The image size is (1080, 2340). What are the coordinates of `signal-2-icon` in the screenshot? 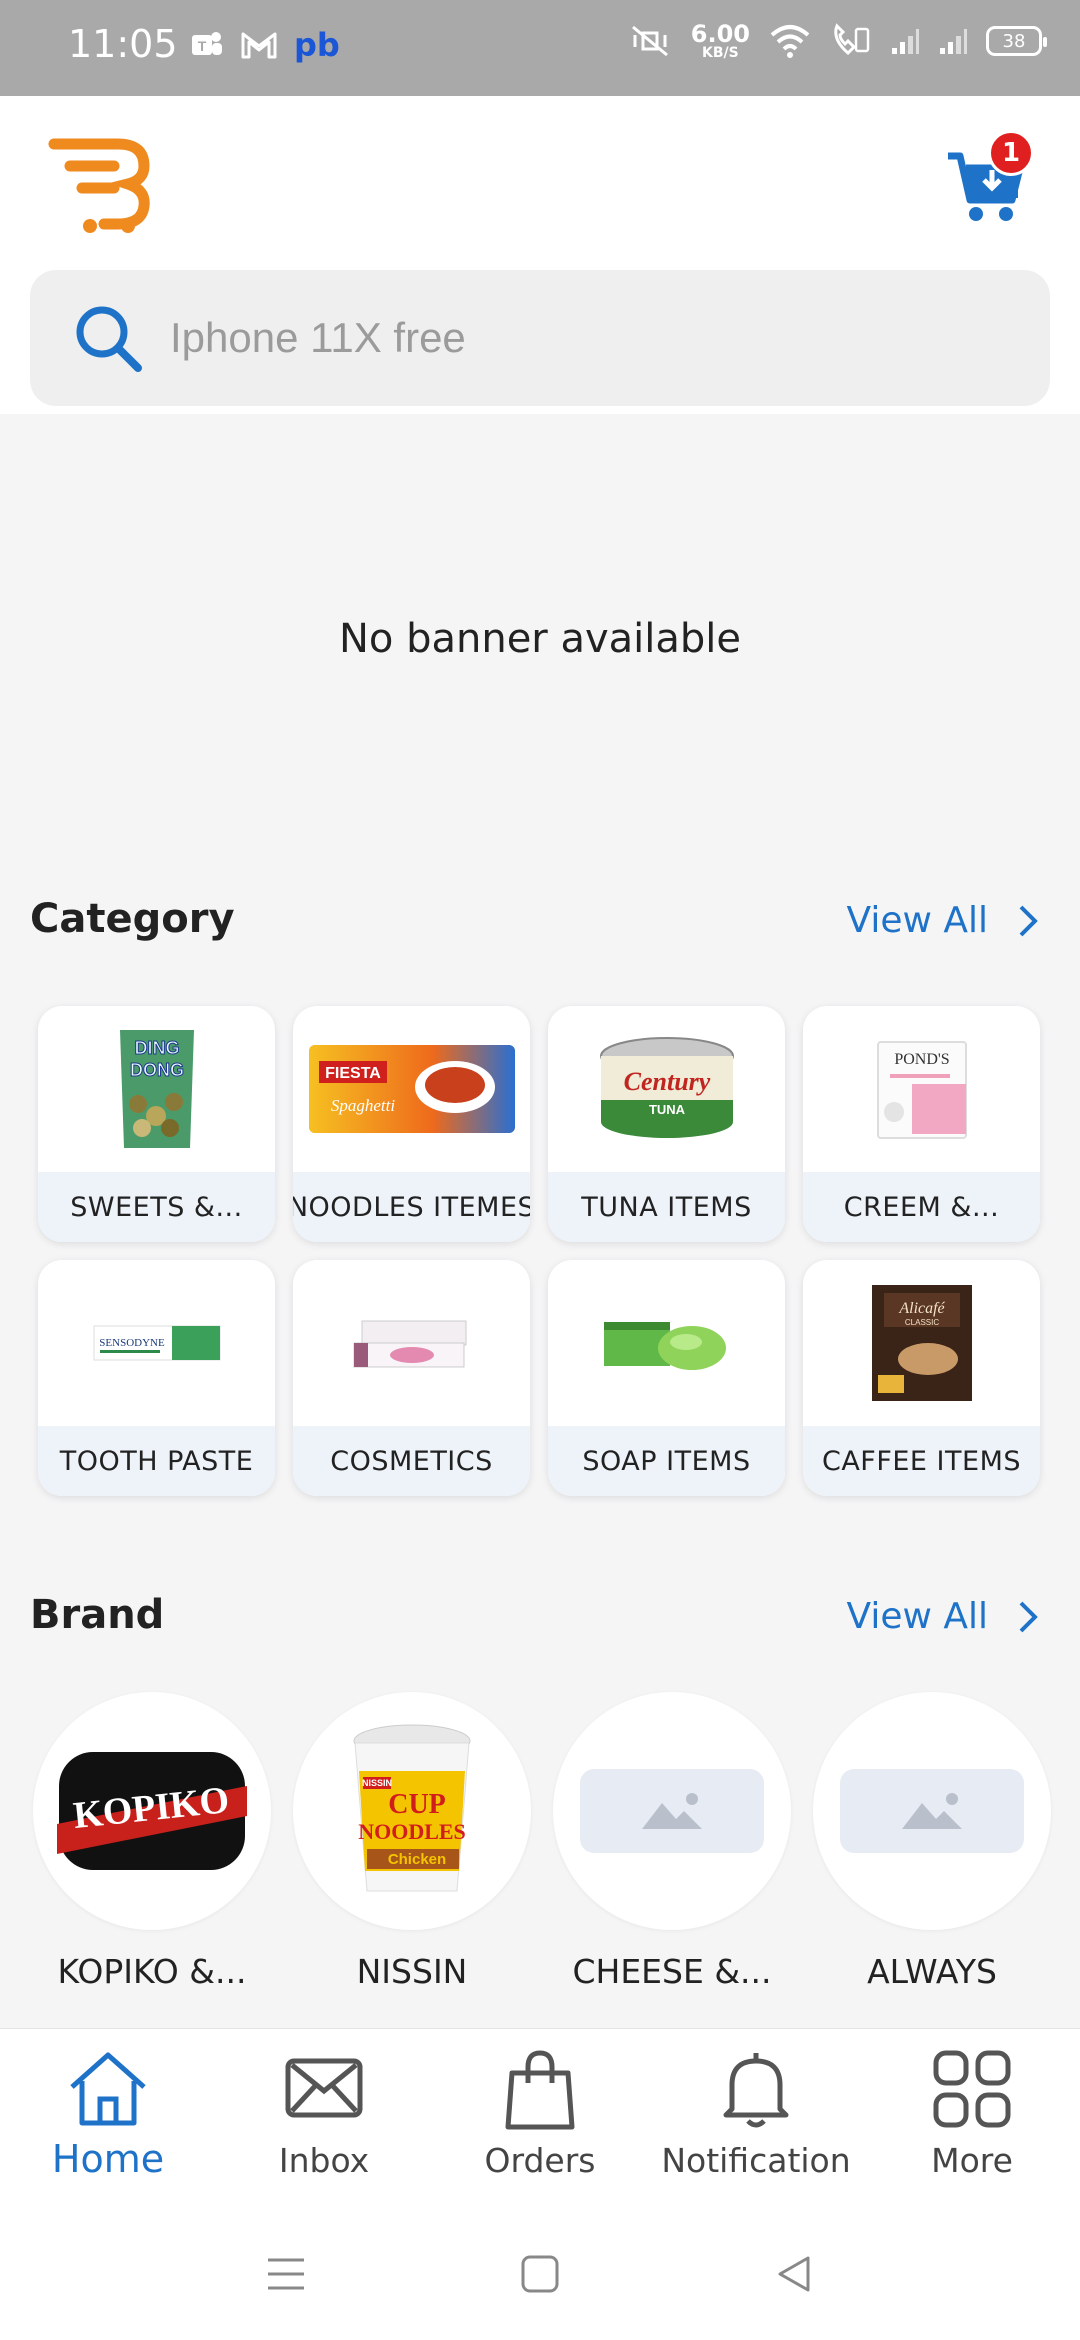 It's located at (953, 41).